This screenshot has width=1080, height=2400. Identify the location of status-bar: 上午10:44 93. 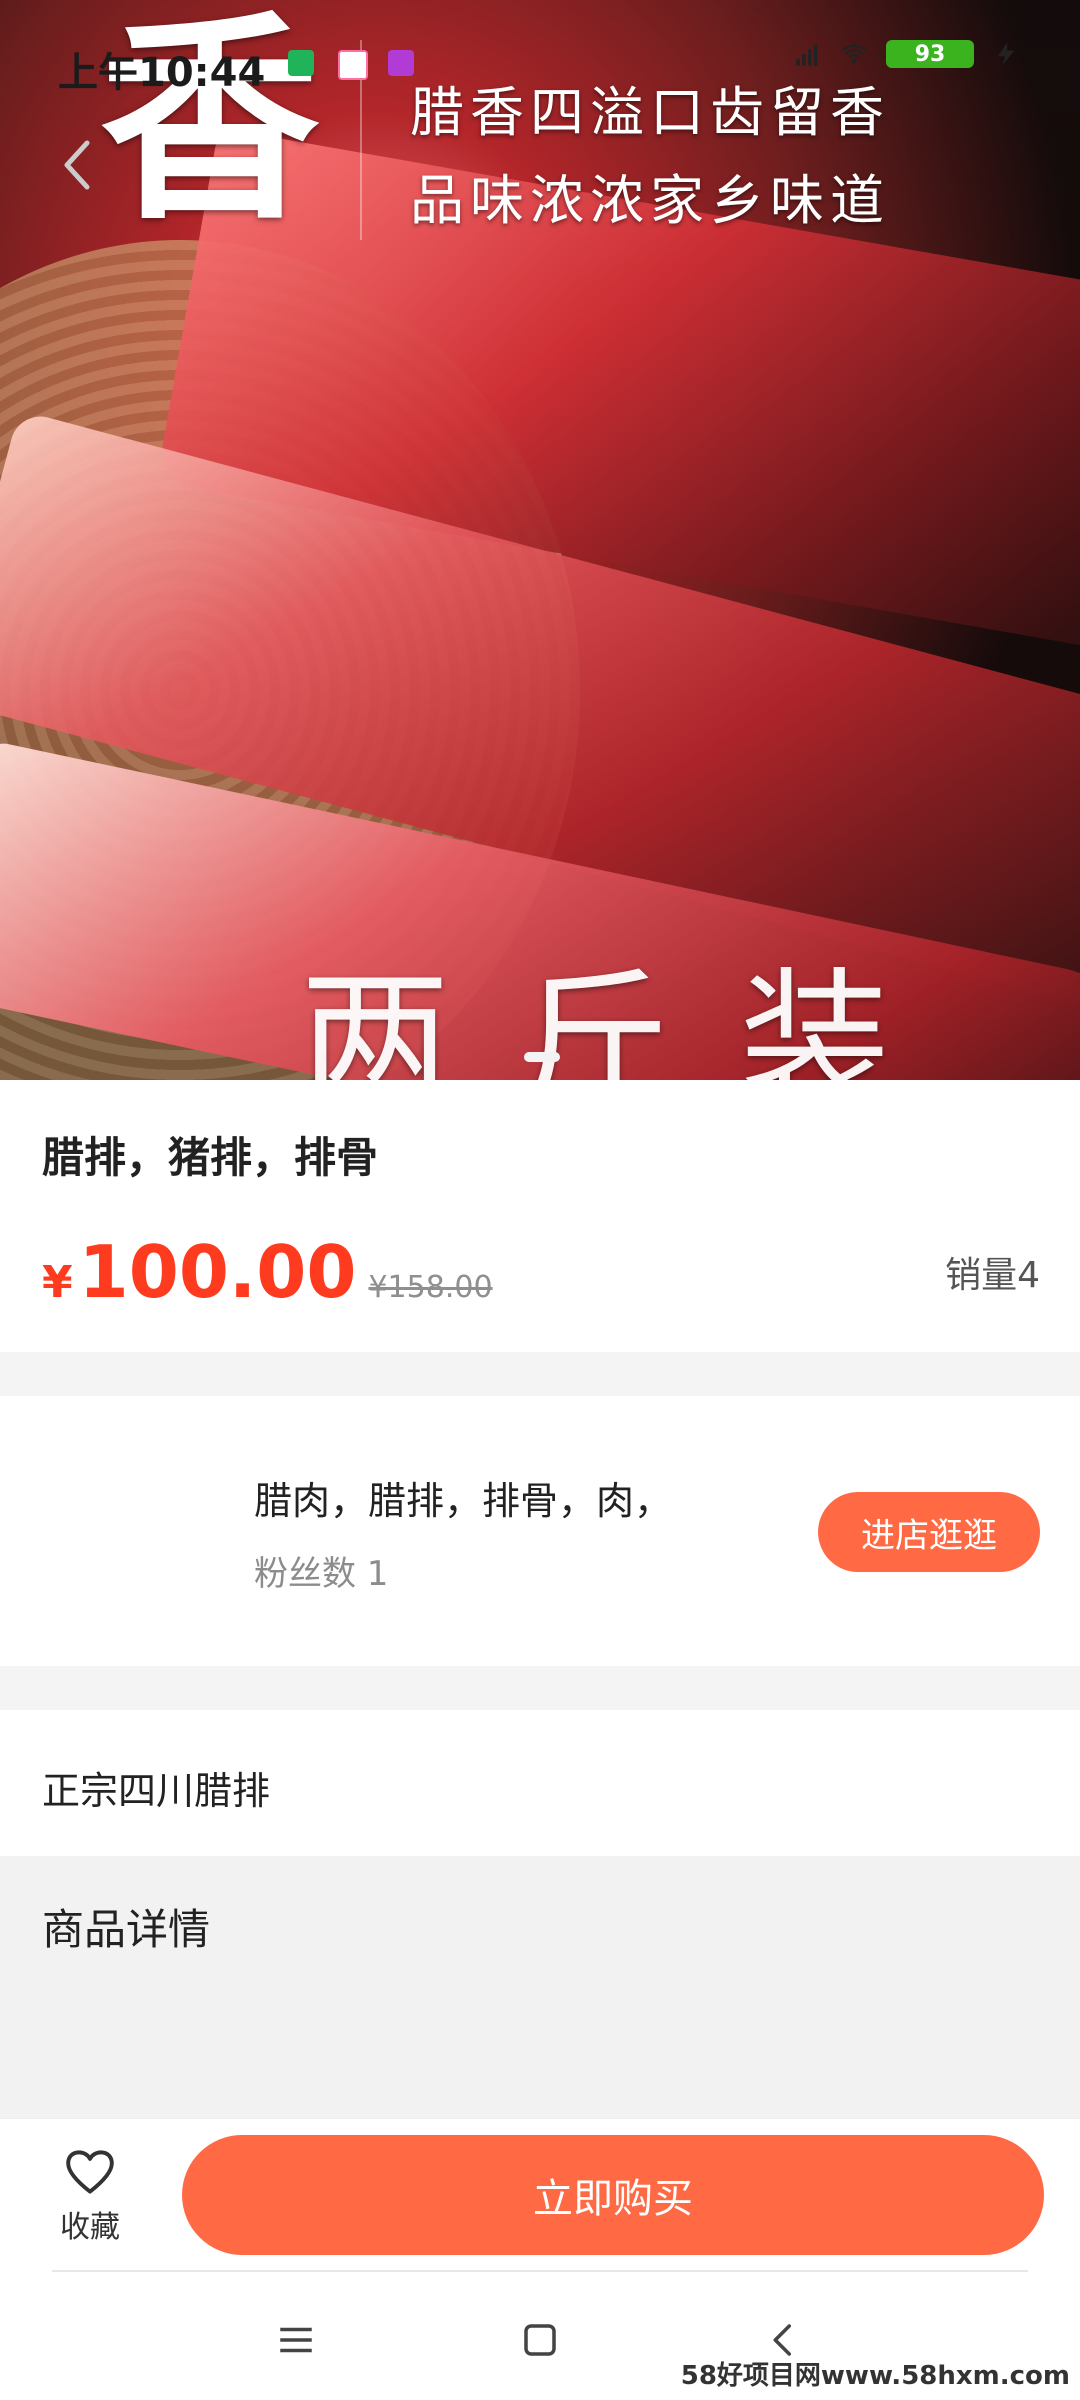
(540, 60).